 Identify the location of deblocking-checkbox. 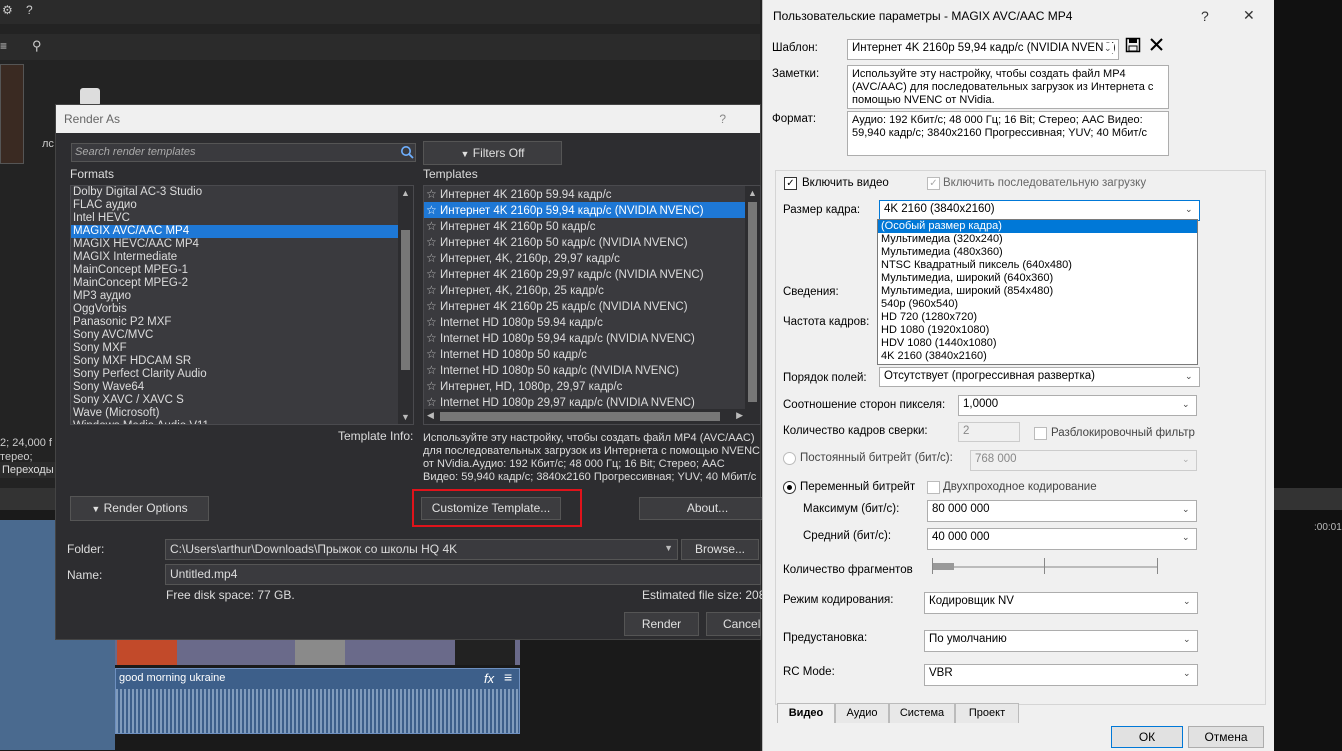
(1040, 433).